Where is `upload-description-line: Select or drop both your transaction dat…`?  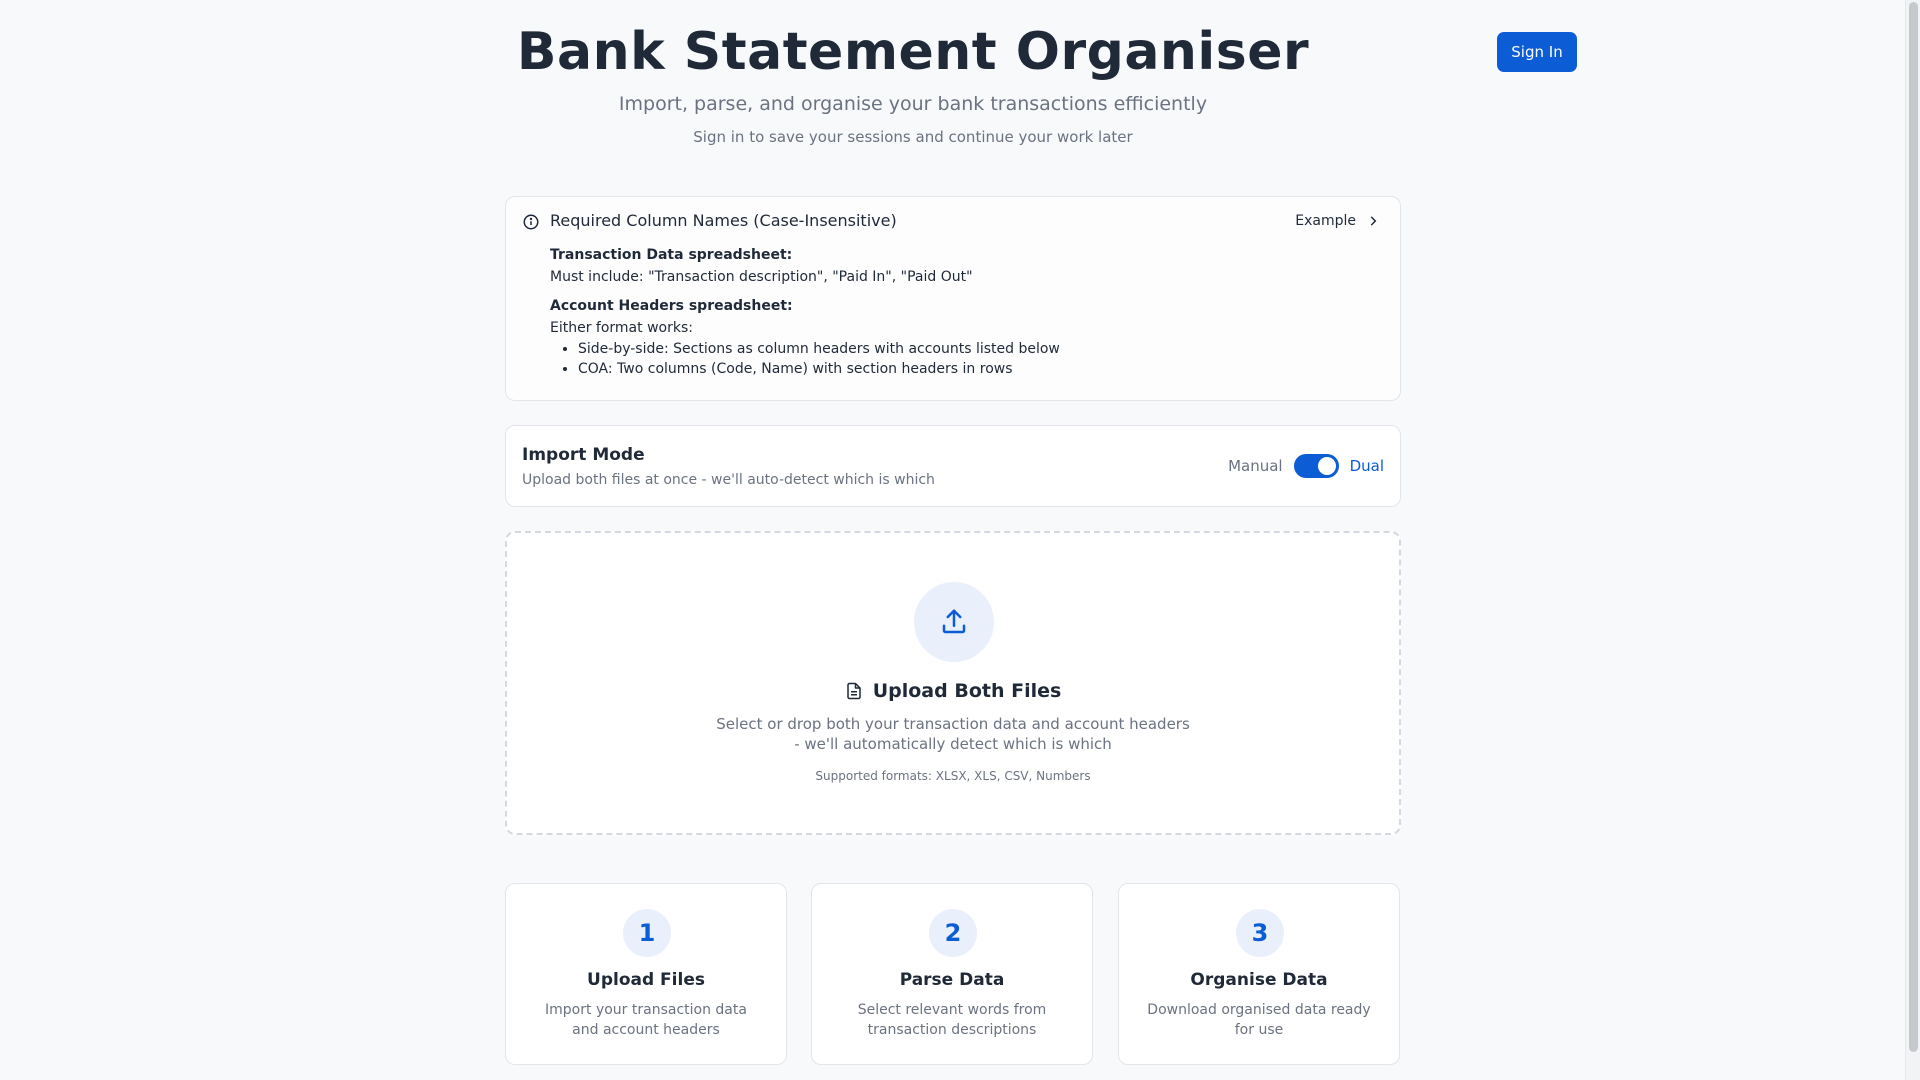
upload-description-line: Select or drop both your transaction dat… is located at coordinates (953, 724).